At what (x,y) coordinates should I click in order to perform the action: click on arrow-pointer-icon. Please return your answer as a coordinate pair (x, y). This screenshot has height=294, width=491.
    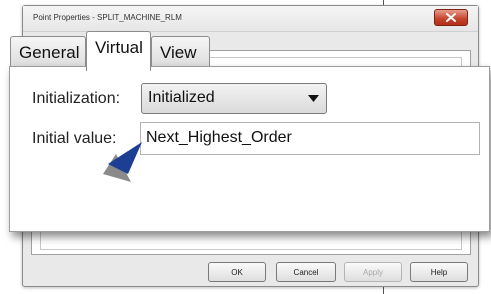
    Looking at the image, I should click on (122, 162).